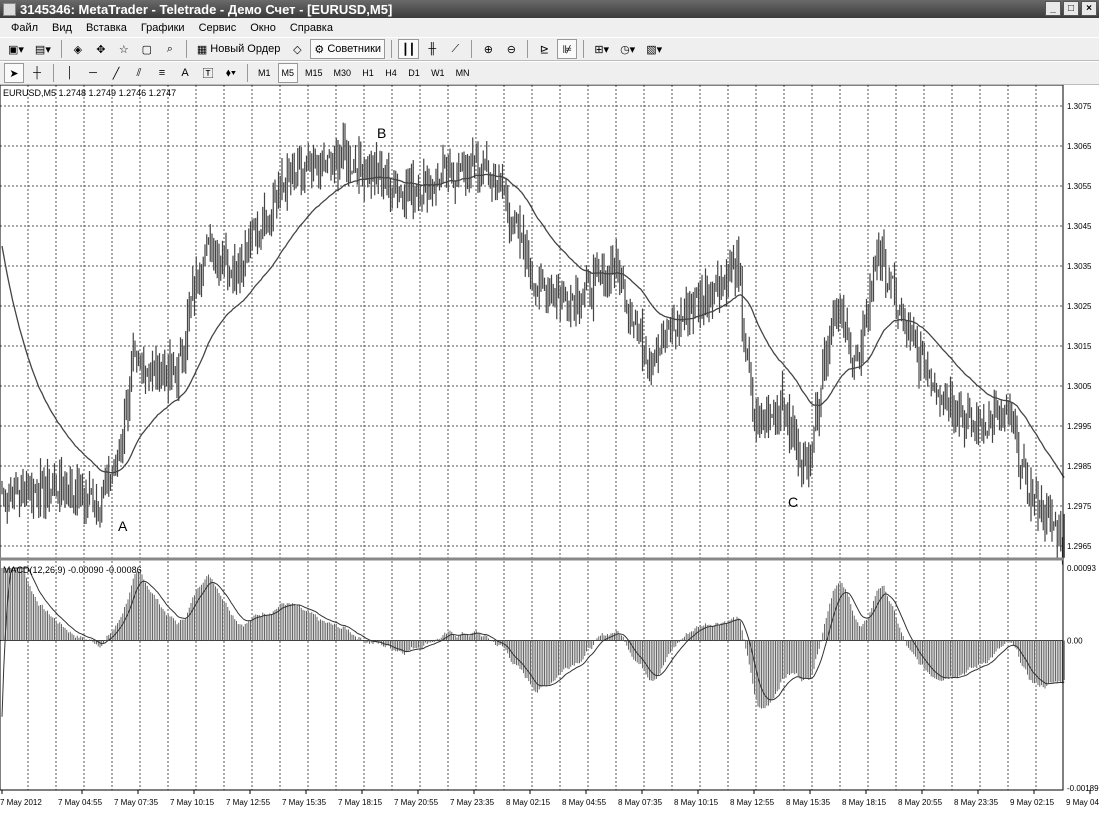 This screenshot has height=815, width=1099. What do you see at coordinates (1079, 346) in the screenshot?
I see `price-tick: 1.3015` at bounding box center [1079, 346].